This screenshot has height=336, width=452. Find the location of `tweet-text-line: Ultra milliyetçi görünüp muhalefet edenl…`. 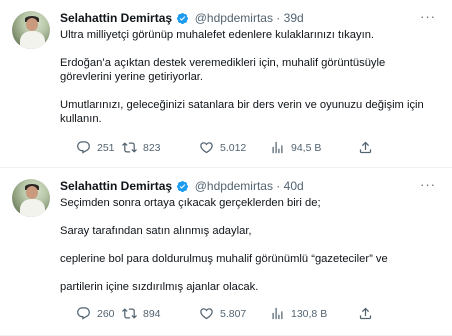

tweet-text-line: Ultra milliyetçi görünüp muhalefet edenl… is located at coordinates (217, 35).